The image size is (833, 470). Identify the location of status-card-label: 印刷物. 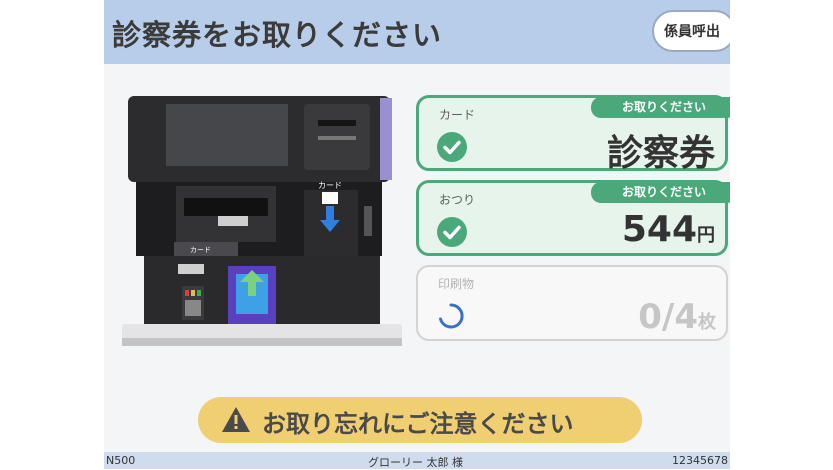
(456, 284).